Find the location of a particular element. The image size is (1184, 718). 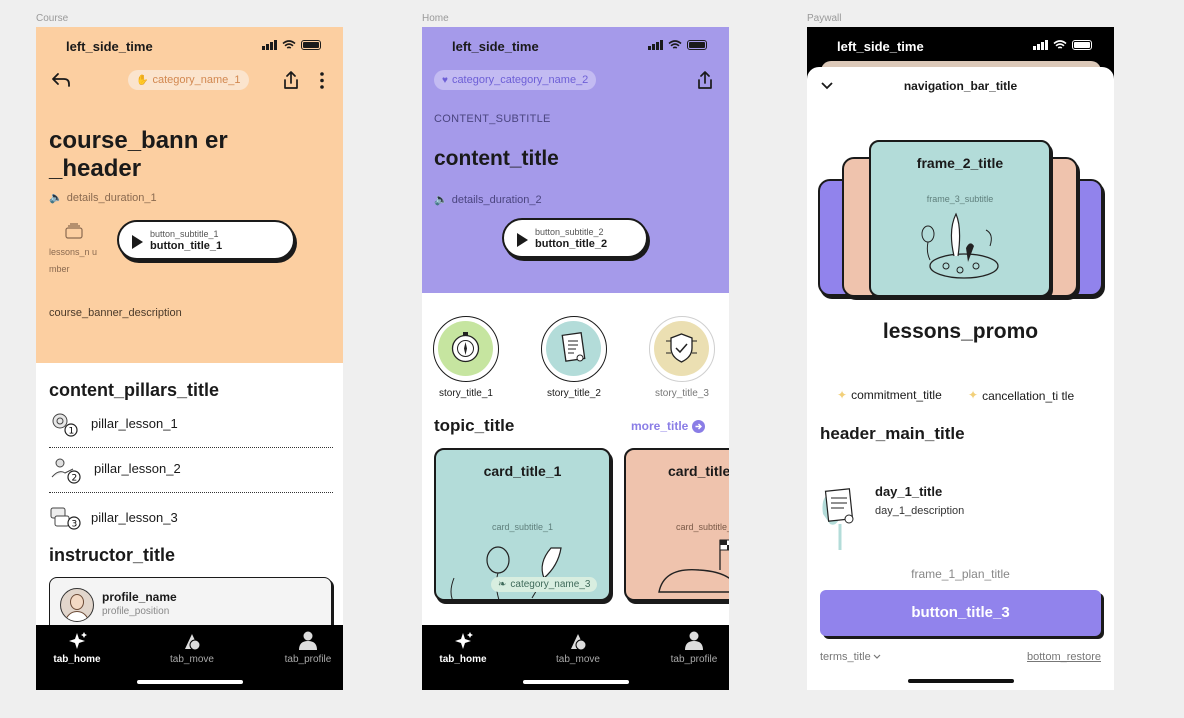

card-subtitle: card_subtitle_1 is located at coordinates (522, 527).